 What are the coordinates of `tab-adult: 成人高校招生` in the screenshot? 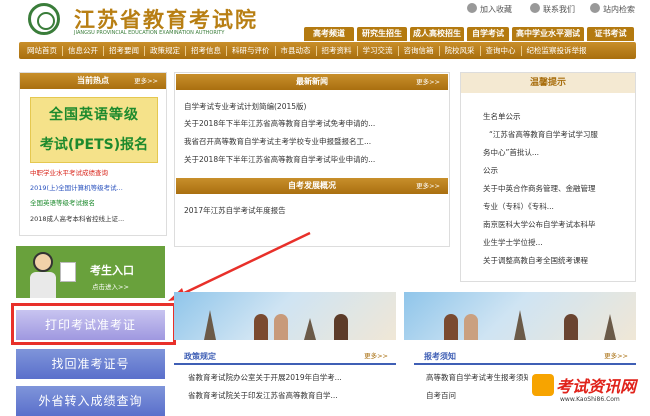 It's located at (437, 34).